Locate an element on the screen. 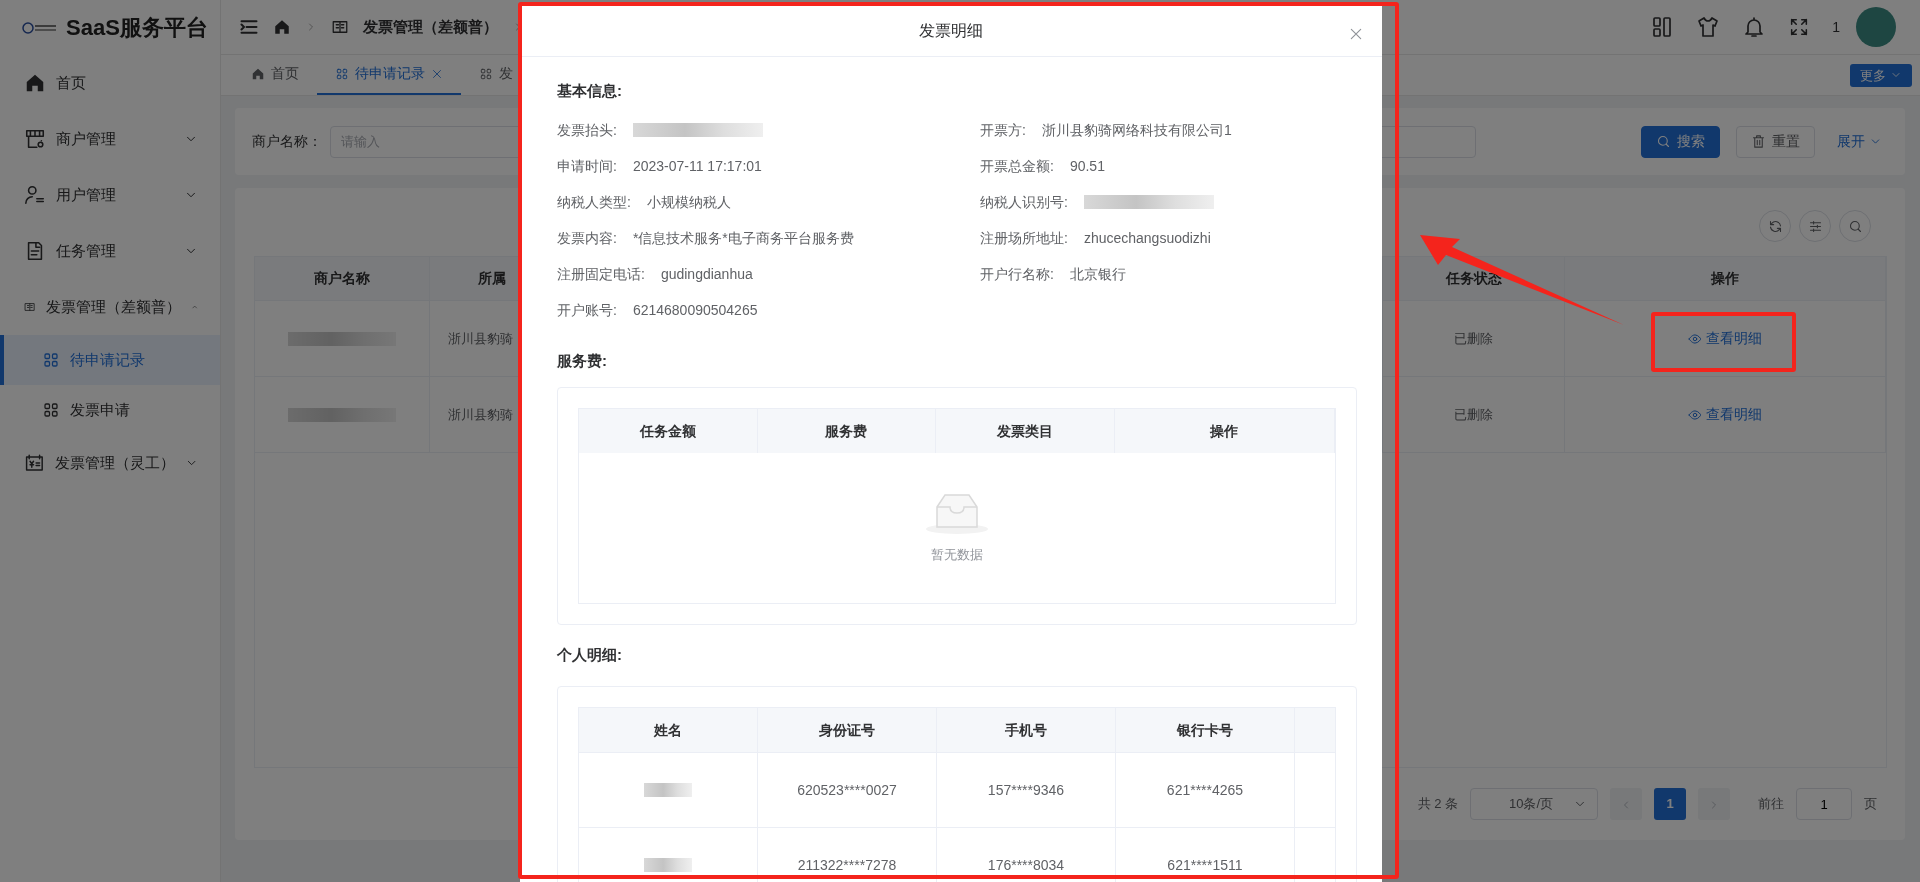 This screenshot has height=882, width=1920. total-count: 共 2 条 is located at coordinates (1437, 804).